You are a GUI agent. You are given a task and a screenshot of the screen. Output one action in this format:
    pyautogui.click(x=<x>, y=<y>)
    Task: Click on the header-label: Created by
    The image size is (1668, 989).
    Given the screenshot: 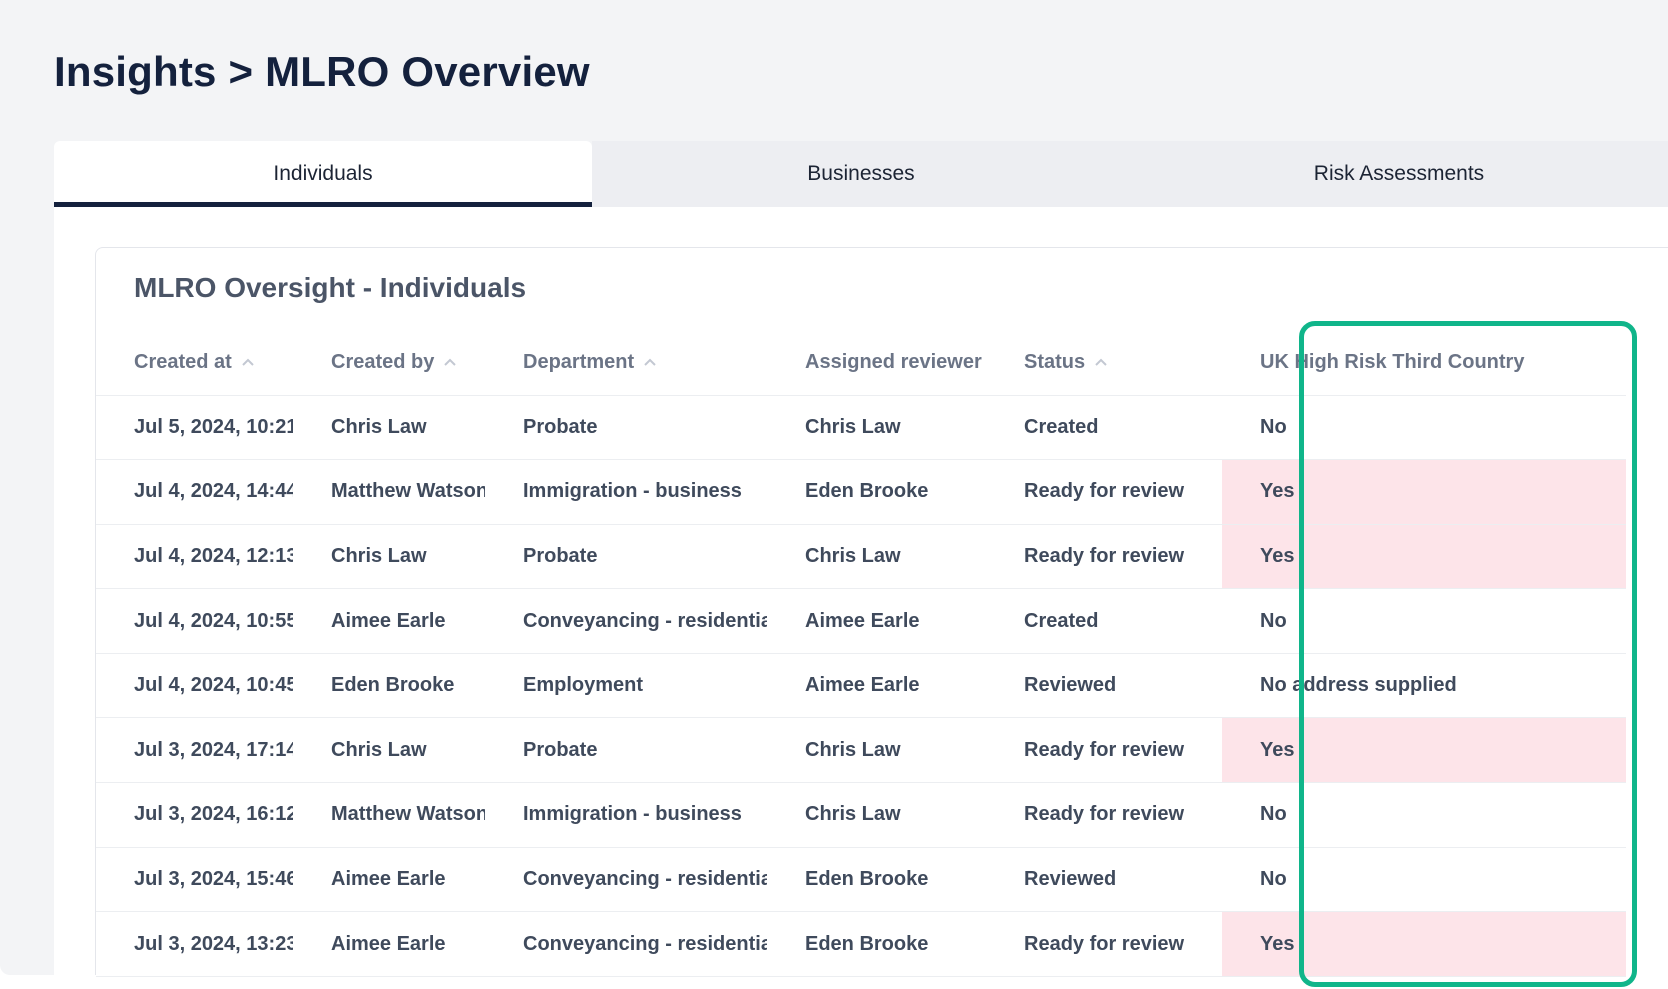 What is the action you would take?
    pyautogui.click(x=383, y=361)
    